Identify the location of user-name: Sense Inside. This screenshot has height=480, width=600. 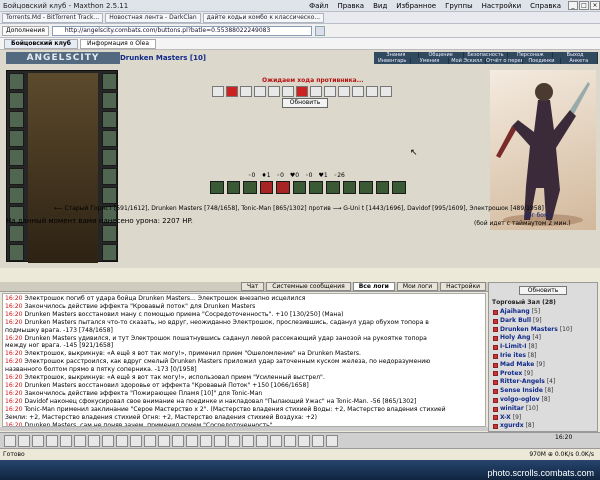
(521, 391).